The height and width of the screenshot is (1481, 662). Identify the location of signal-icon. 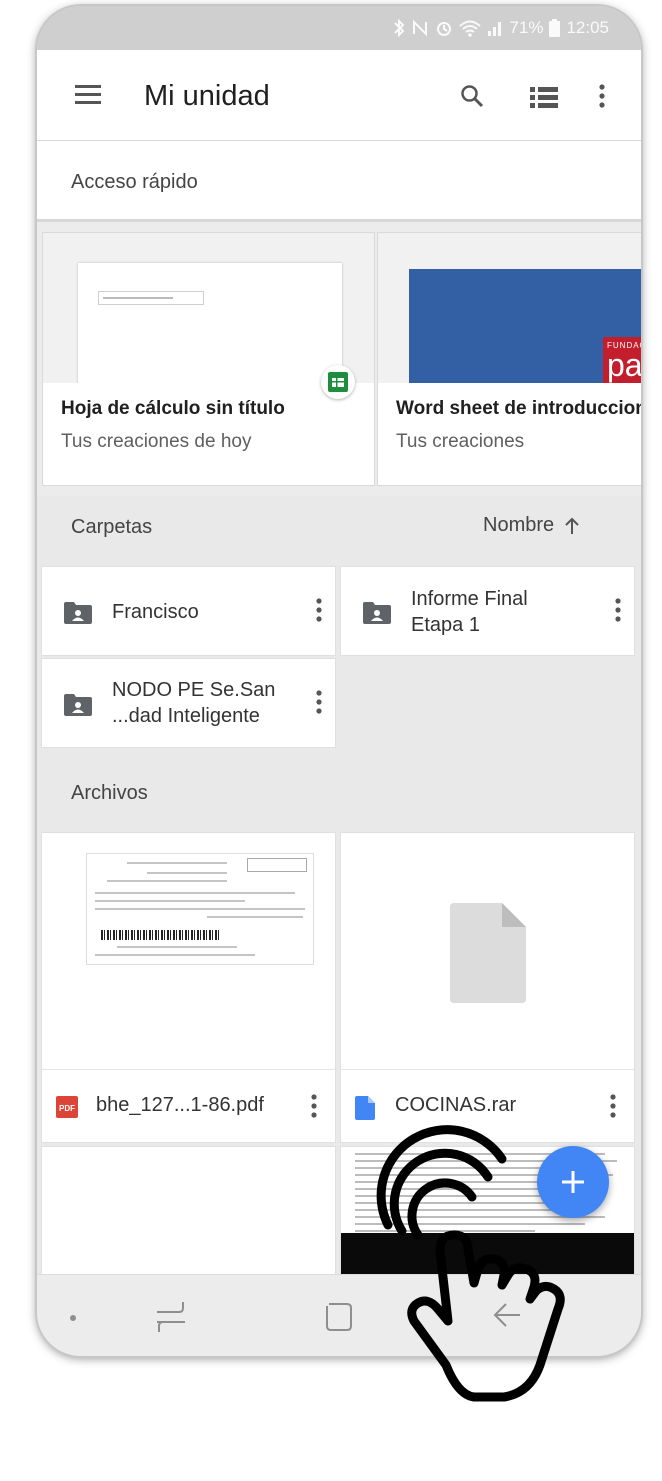
(495, 29).